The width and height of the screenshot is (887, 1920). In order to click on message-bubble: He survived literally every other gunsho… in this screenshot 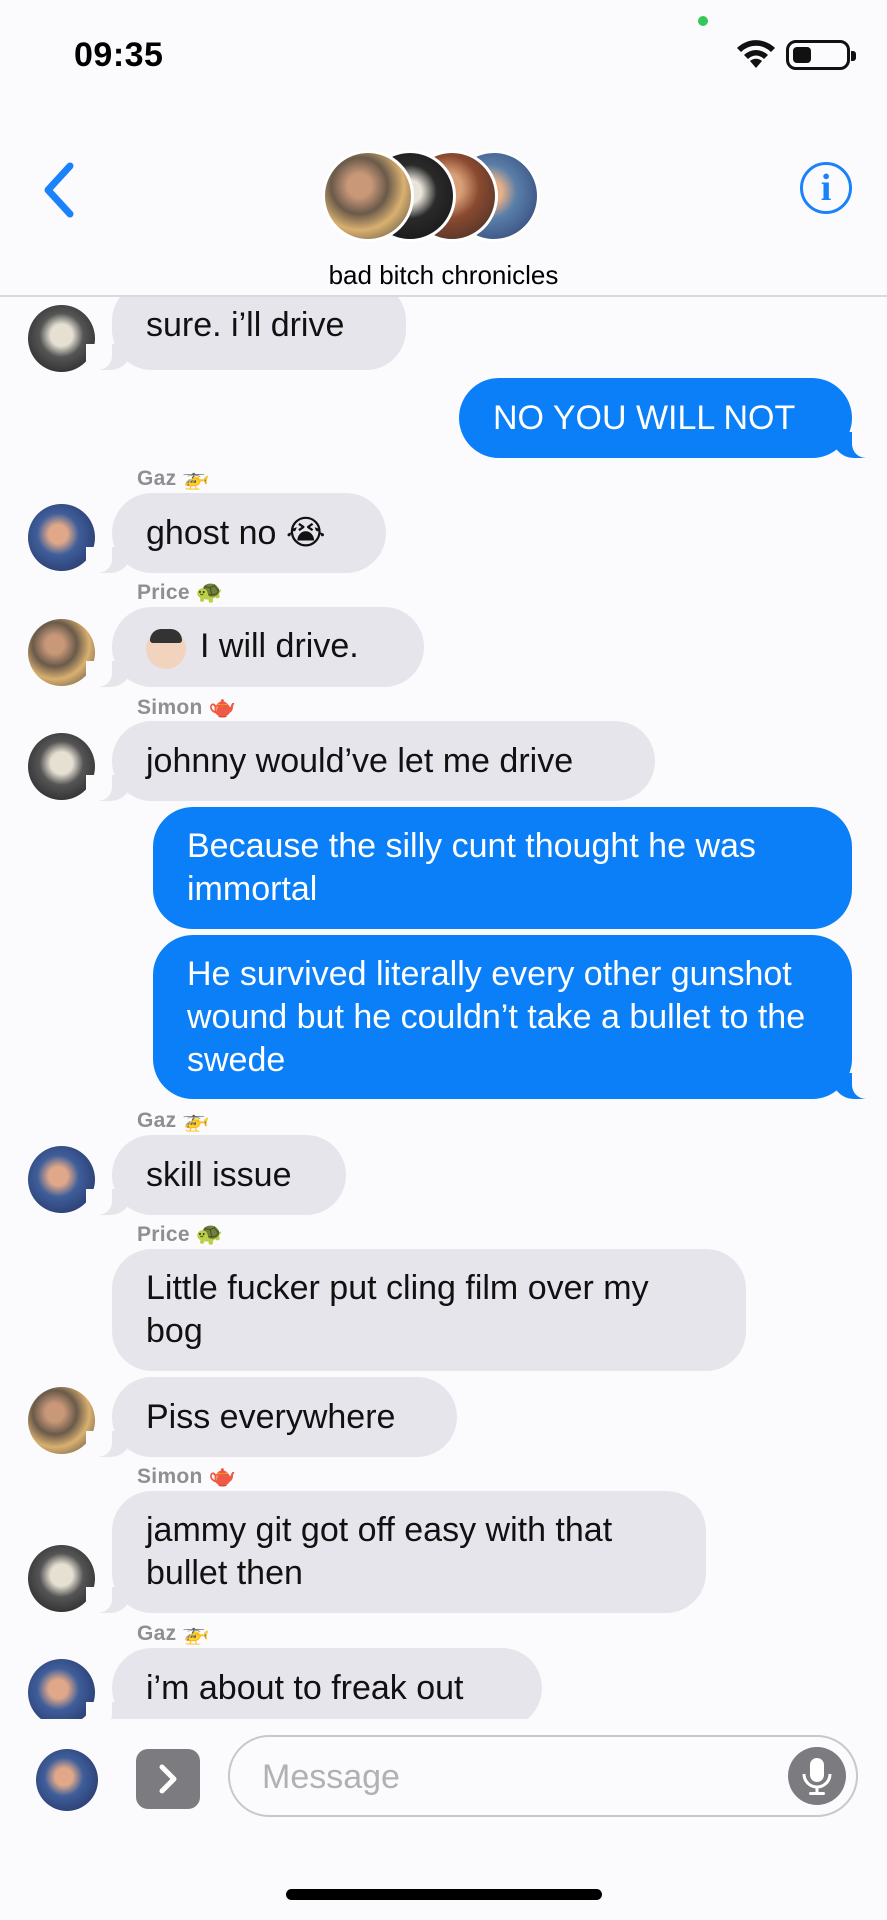, I will do `click(515, 1017)`.